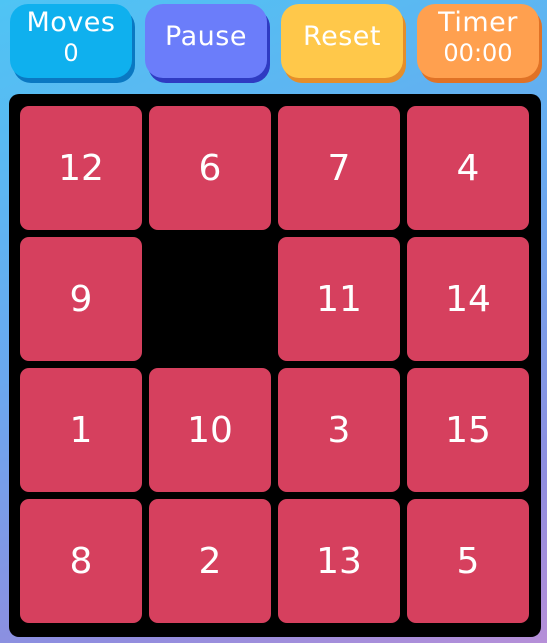 The height and width of the screenshot is (643, 547). I want to click on puzzle-tile: 11, so click(339, 299).